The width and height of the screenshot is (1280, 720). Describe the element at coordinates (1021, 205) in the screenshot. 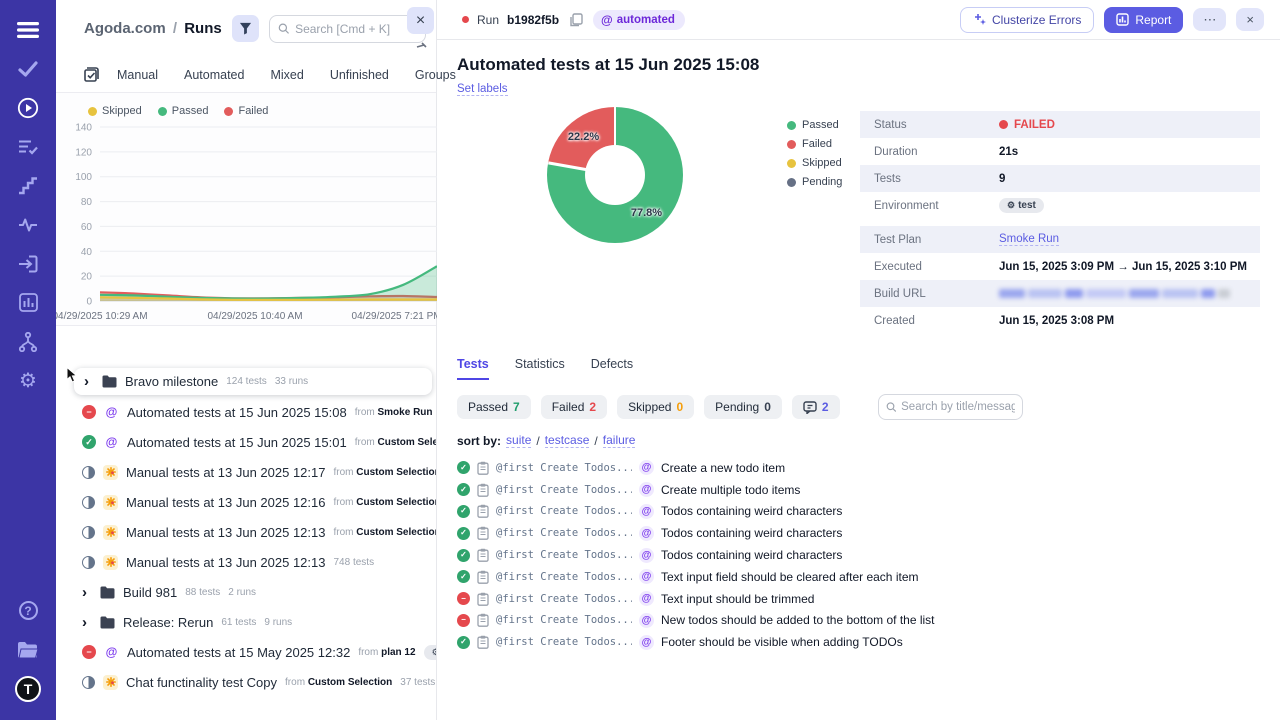

I see `environment-value: ⚙ test` at that location.